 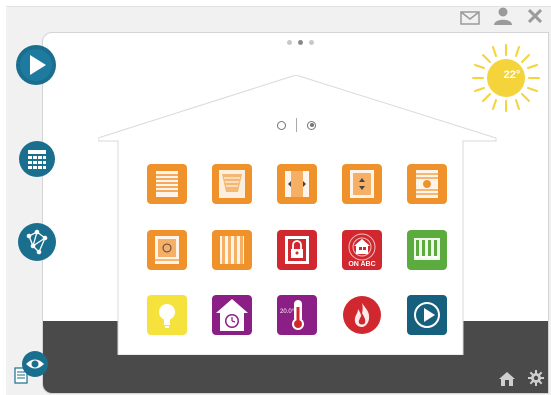 What do you see at coordinates (36, 65) in the screenshot?
I see `play-button` at bounding box center [36, 65].